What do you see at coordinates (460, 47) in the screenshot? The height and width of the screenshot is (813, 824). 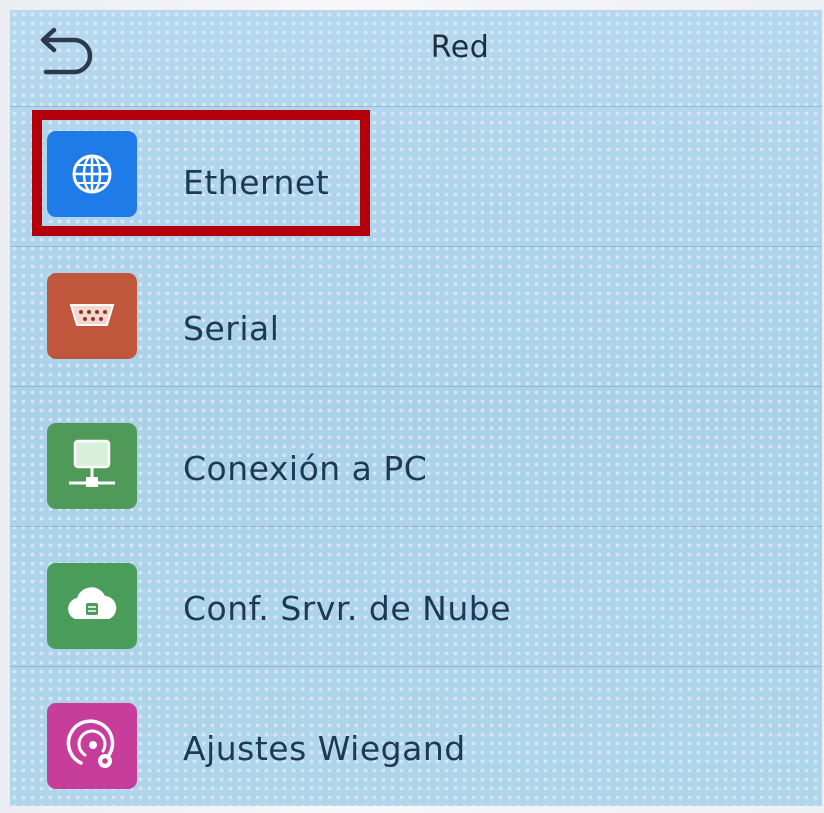 I see `page-title: Red` at bounding box center [460, 47].